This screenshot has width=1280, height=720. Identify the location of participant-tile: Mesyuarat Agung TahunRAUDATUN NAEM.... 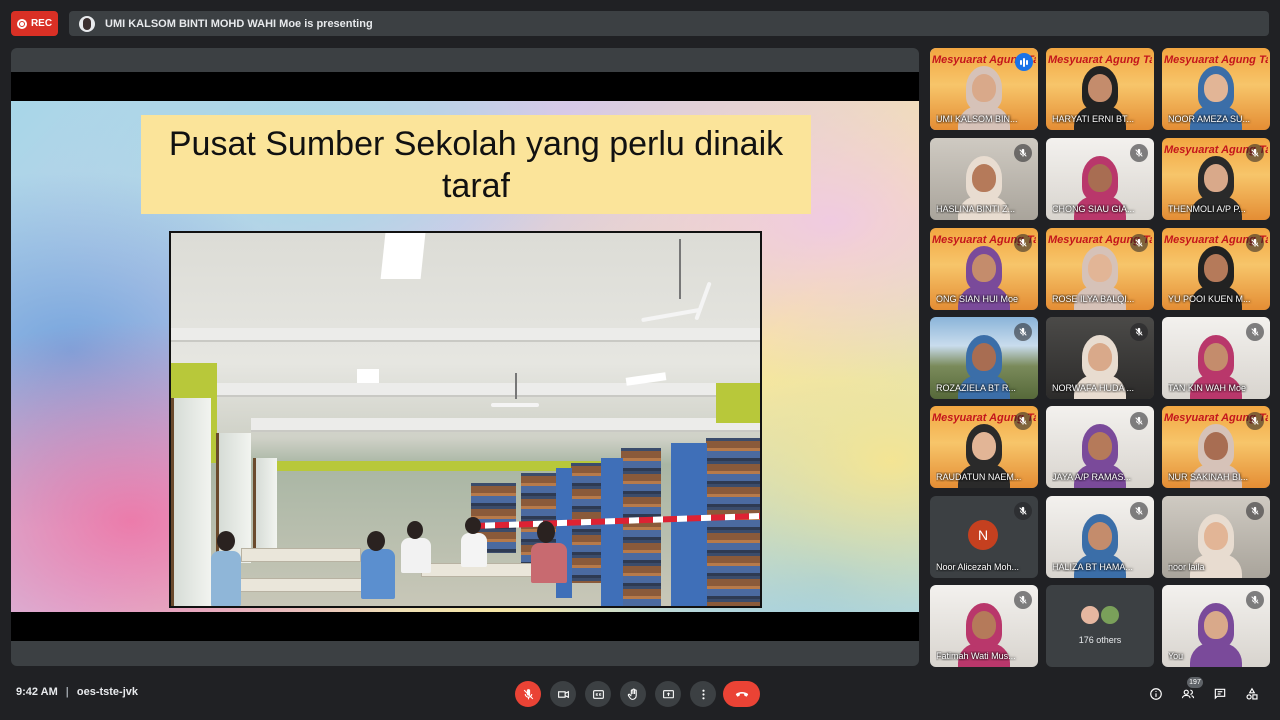
(984, 447).